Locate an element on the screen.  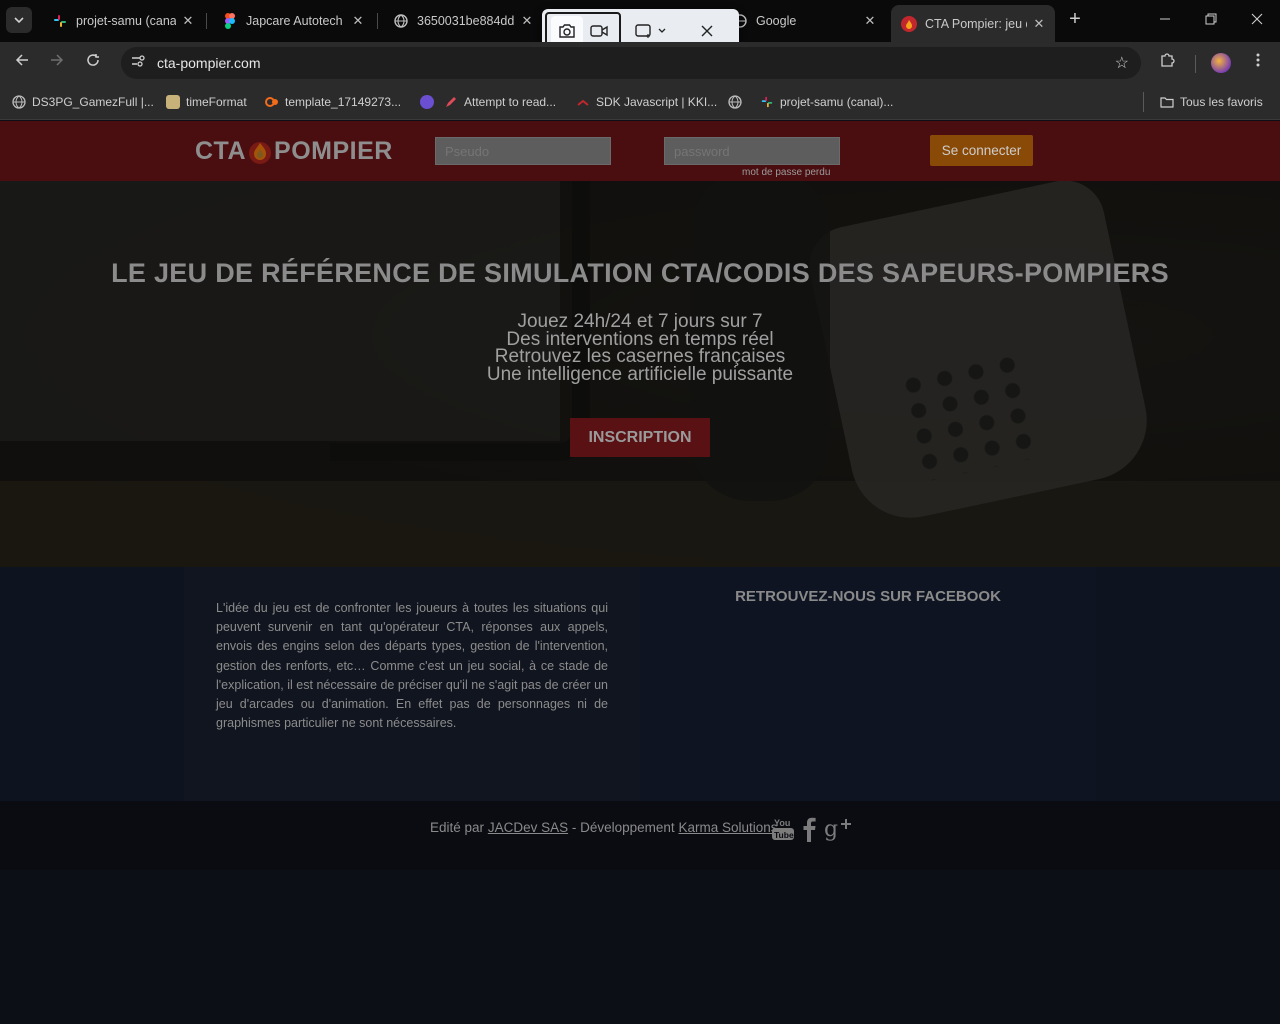
rectangle-snip-icon is located at coordinates (643, 31).